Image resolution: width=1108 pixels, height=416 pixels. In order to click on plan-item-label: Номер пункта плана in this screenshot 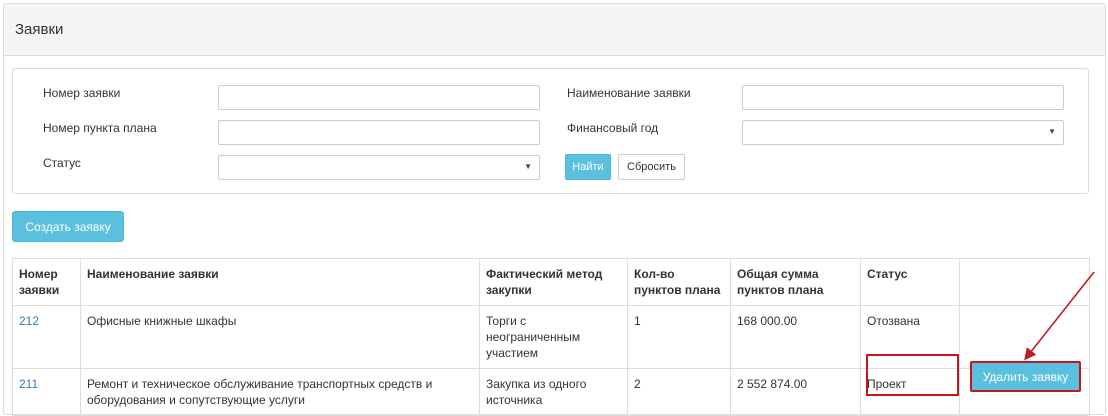, I will do `click(100, 128)`.